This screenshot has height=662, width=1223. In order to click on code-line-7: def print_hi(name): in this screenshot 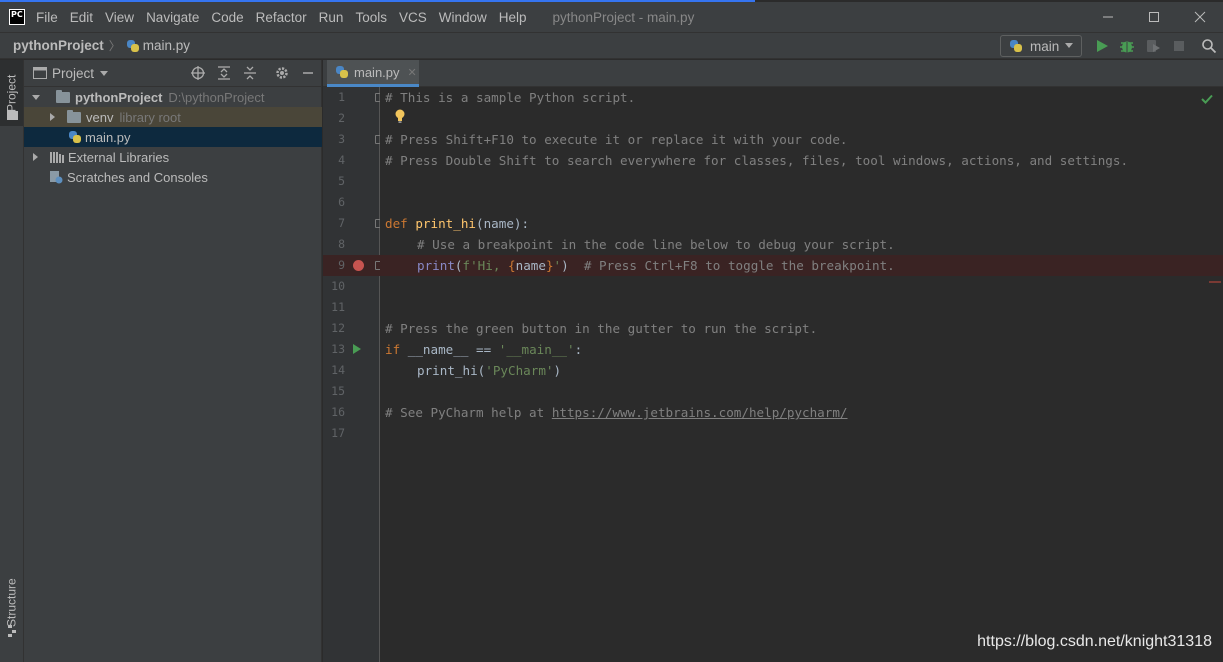, I will do `click(457, 223)`.